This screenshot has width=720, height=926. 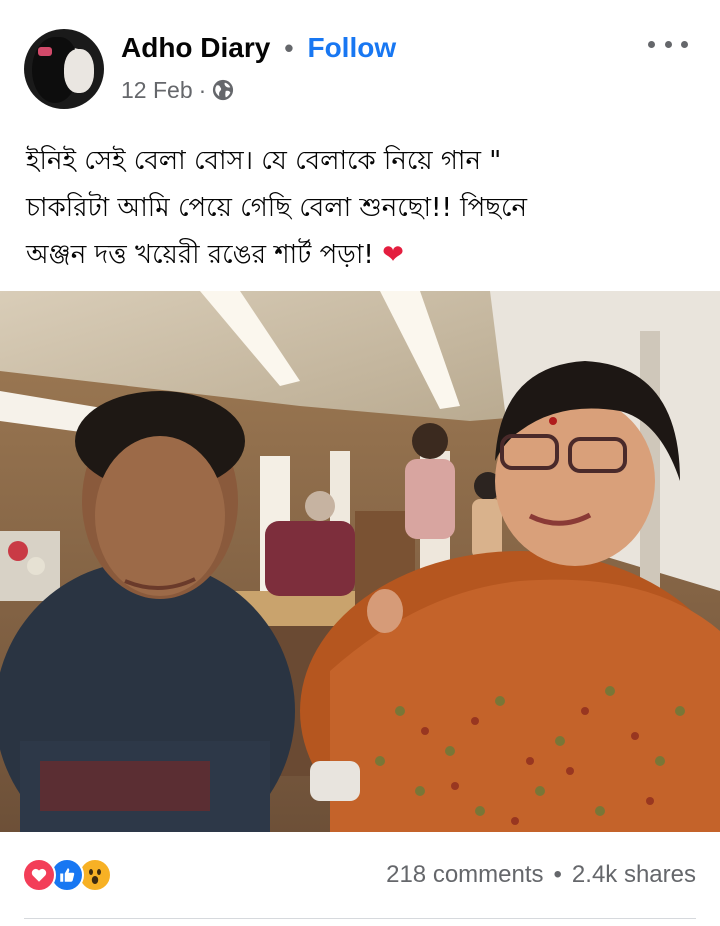 I want to click on globe-icon, so click(x=223, y=90).